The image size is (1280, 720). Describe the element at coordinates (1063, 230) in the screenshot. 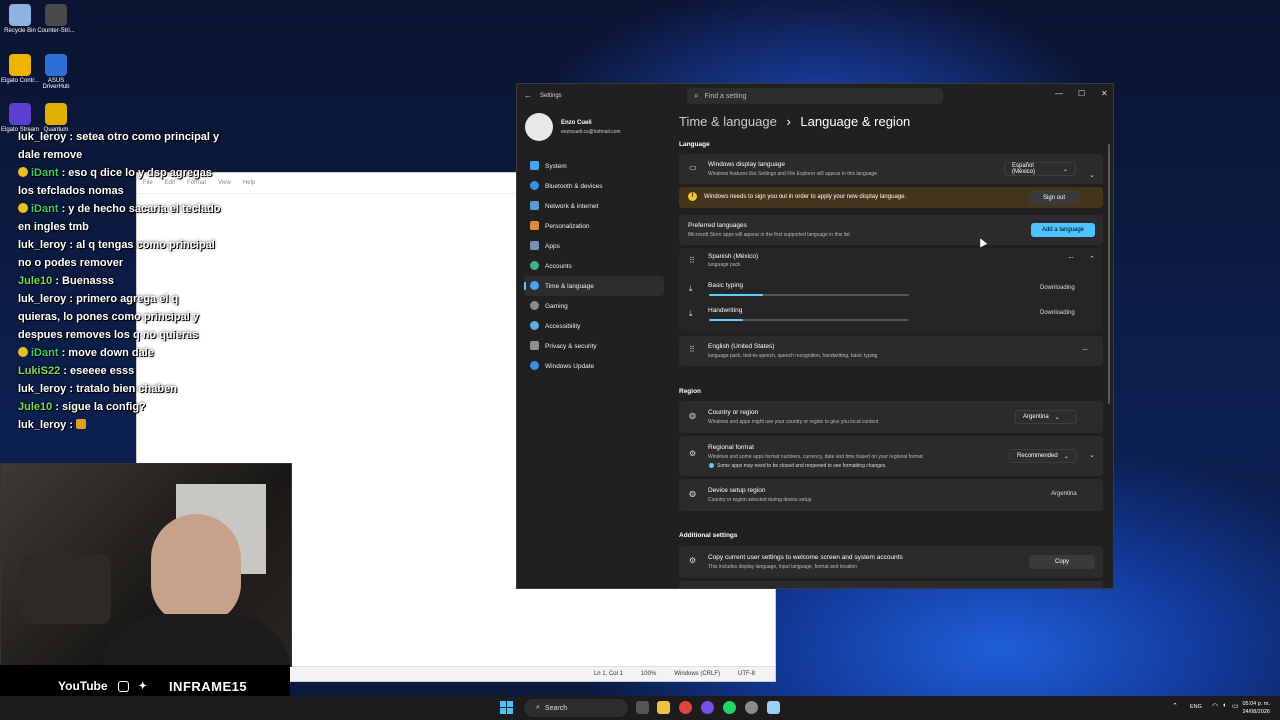

I see `add-language-button: Add a language` at that location.